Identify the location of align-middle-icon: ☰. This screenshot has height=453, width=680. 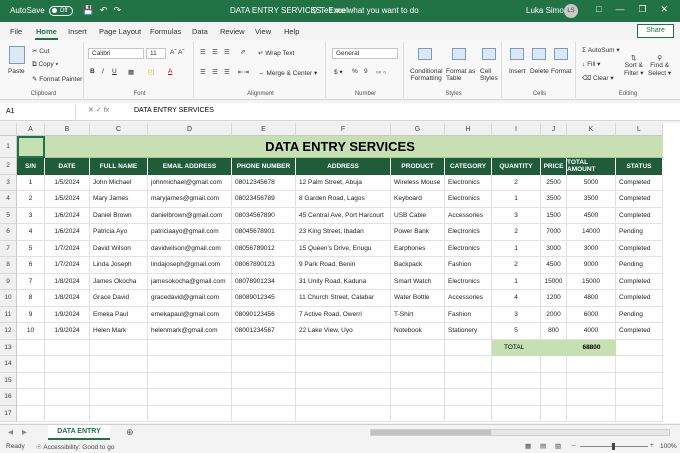
(215, 52).